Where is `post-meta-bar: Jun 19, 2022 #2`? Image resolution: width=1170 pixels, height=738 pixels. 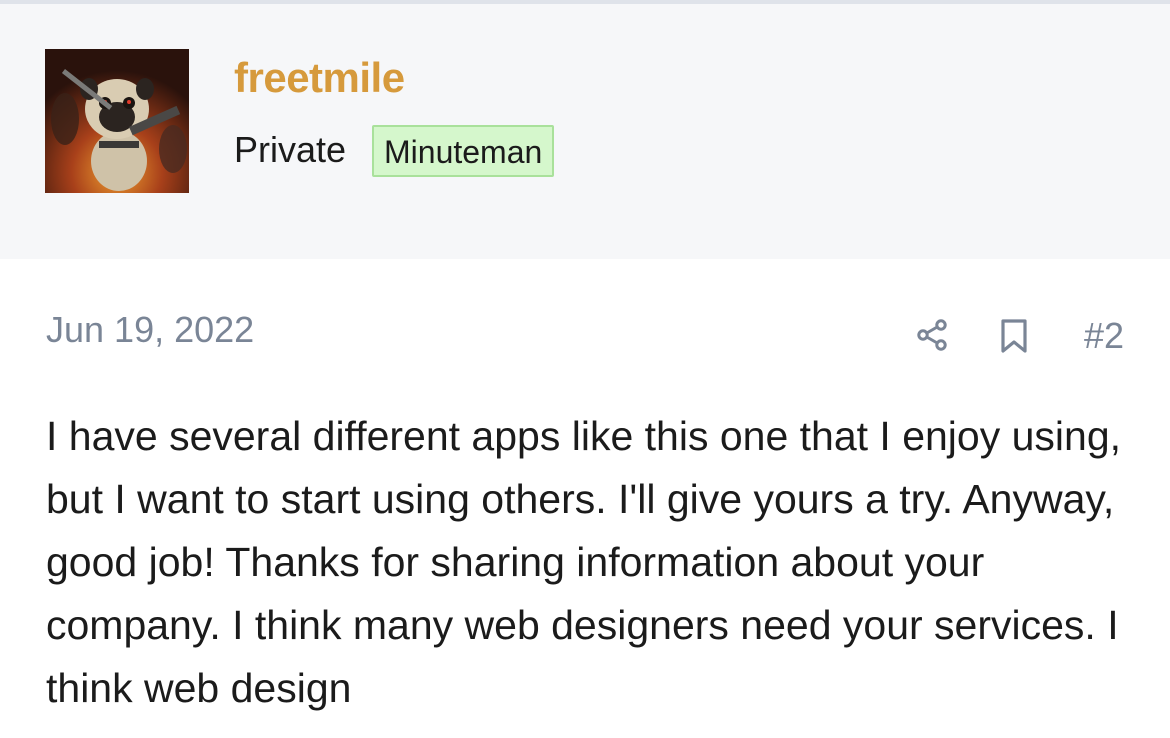 post-meta-bar: Jun 19, 2022 #2 is located at coordinates (585, 335).